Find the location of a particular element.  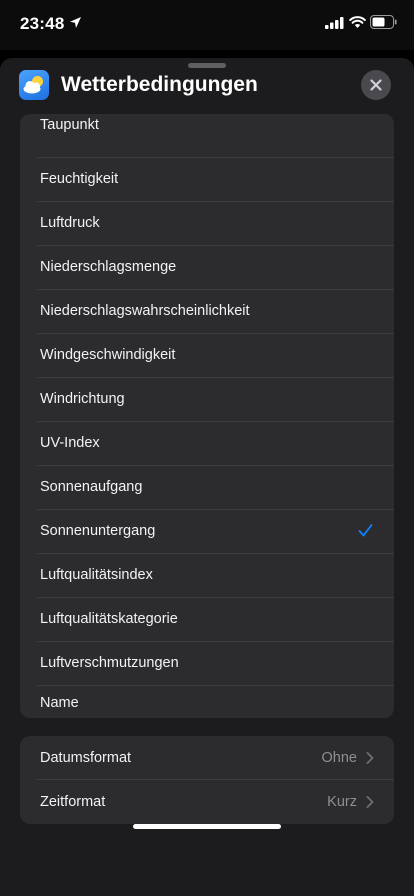

list-item-windrichtung: Windrichtung is located at coordinates (207, 400).